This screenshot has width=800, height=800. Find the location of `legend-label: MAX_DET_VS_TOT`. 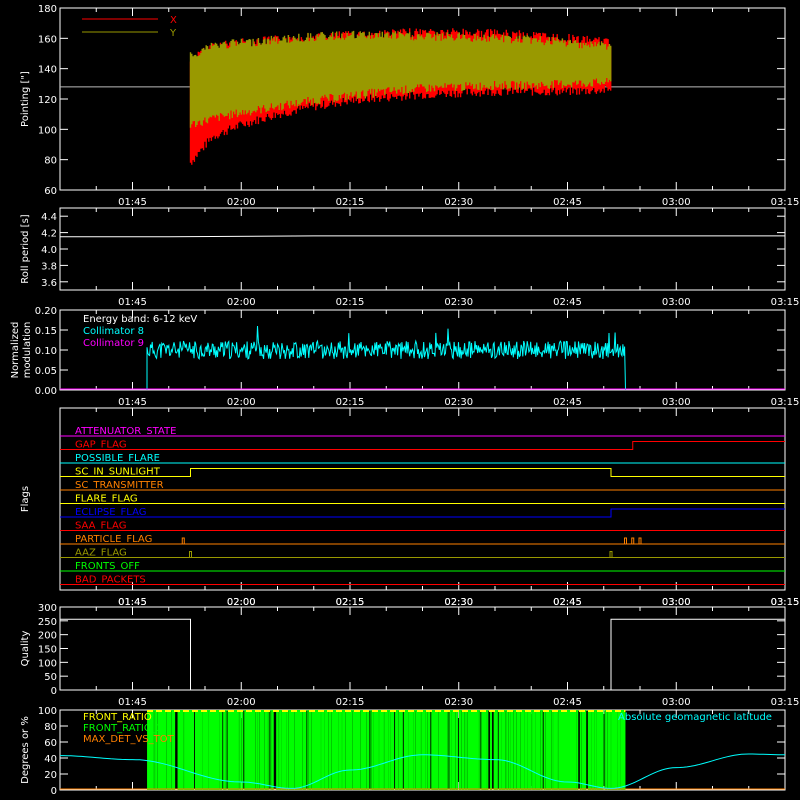

legend-label: MAX_DET_VS_TOT is located at coordinates (129, 739).